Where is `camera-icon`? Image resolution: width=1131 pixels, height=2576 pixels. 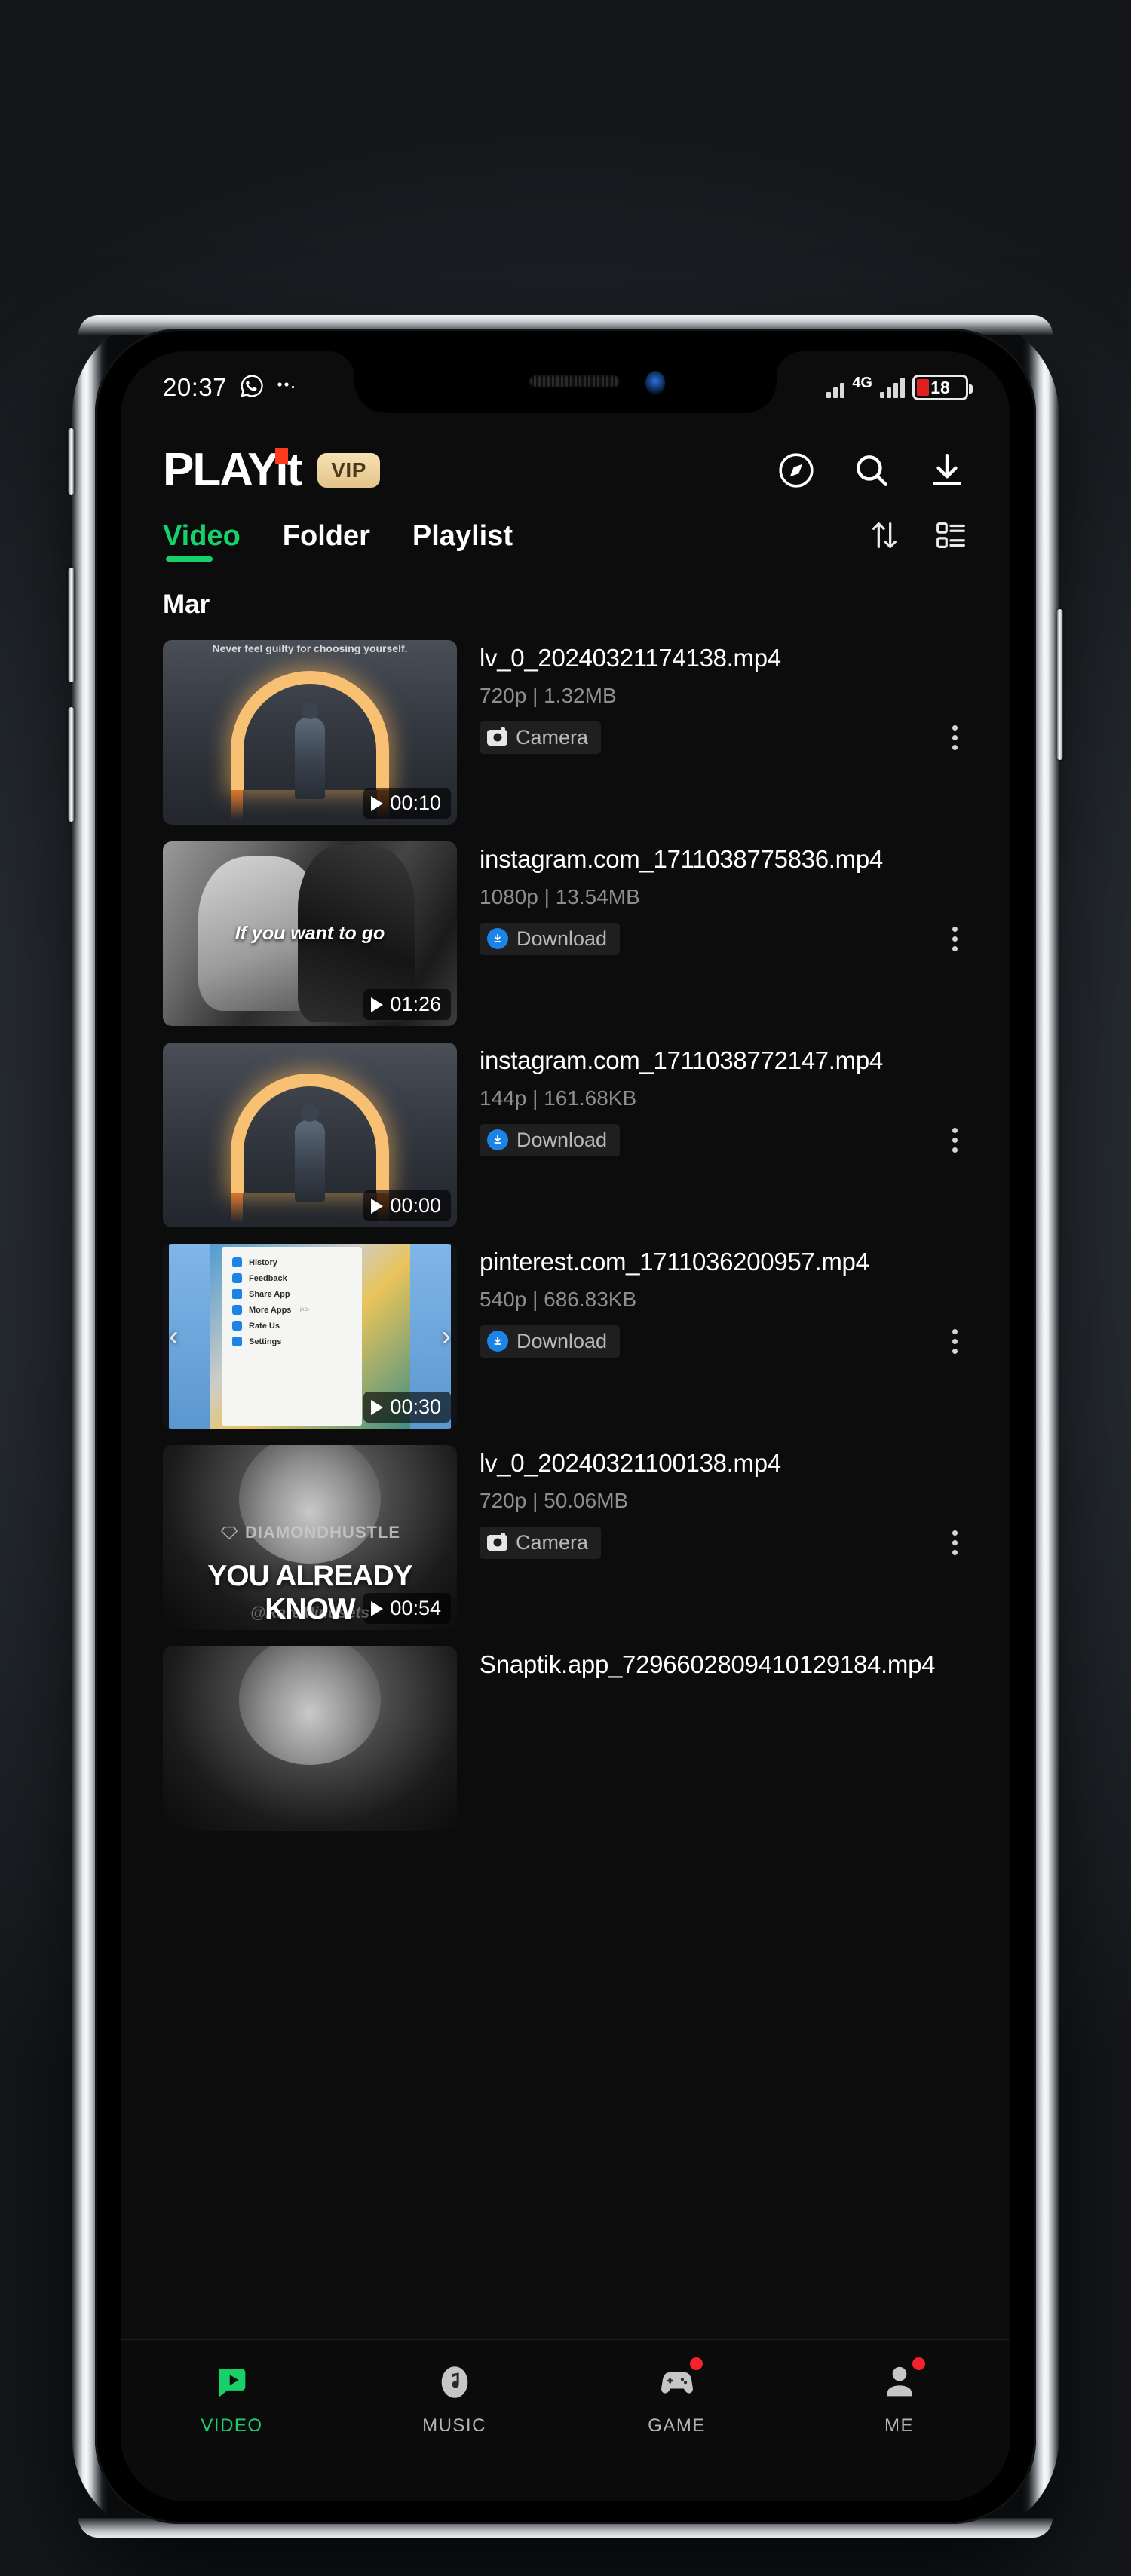
camera-icon is located at coordinates (497, 736).